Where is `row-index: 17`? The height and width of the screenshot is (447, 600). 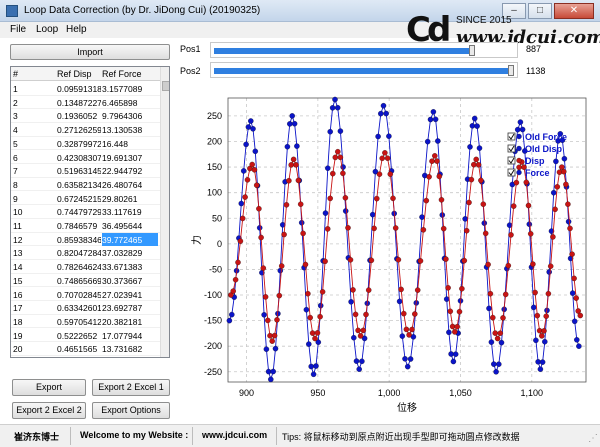 row-index: 17 is located at coordinates (33, 308).